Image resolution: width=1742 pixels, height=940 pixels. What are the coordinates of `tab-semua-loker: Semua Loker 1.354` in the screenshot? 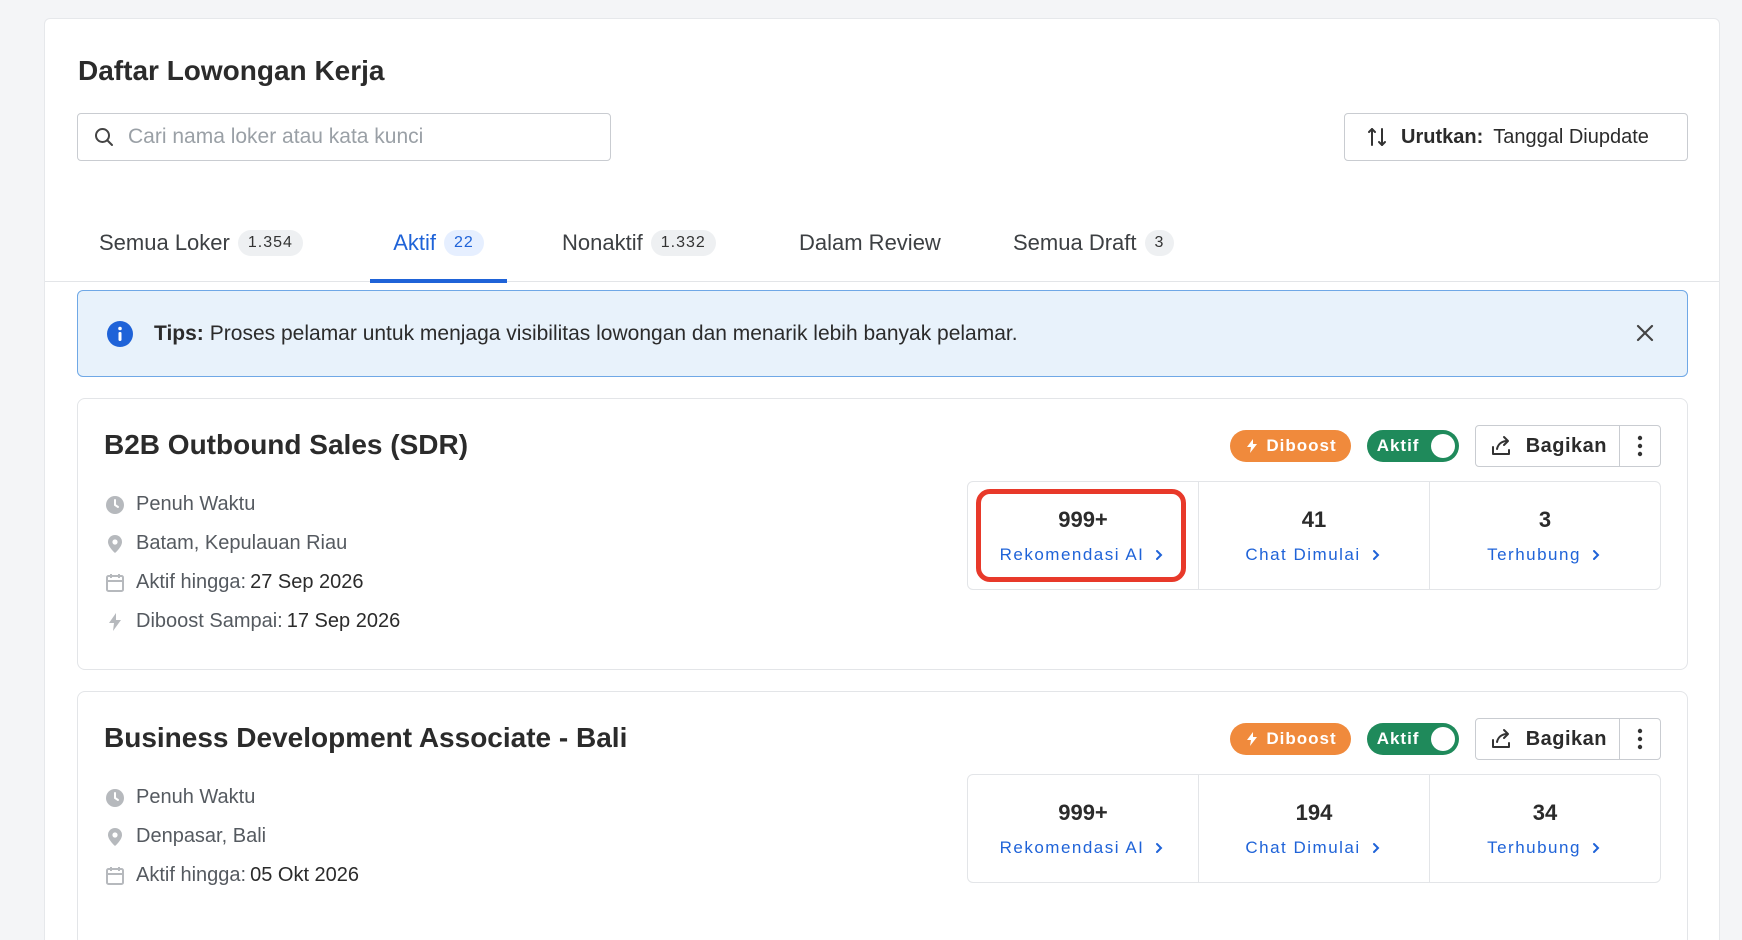 It's located at (201, 243).